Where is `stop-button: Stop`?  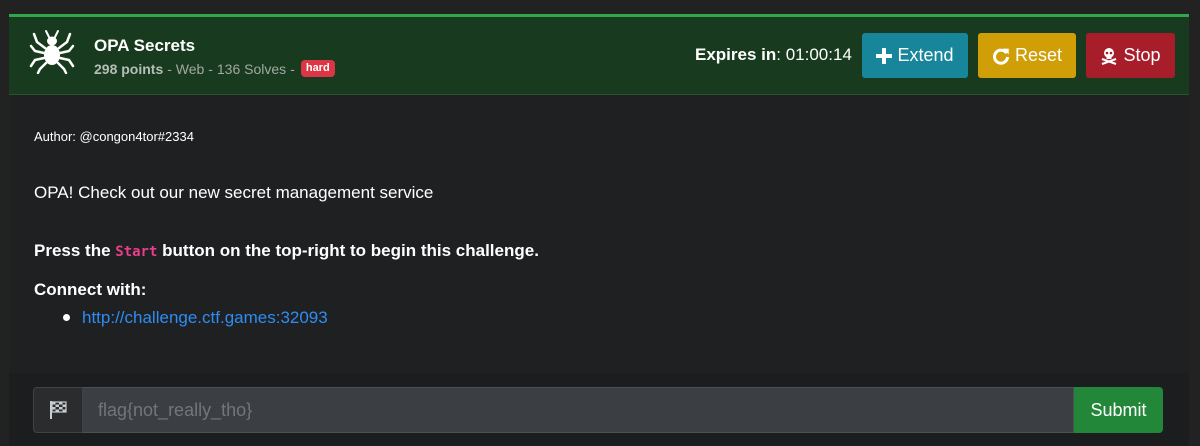 stop-button: Stop is located at coordinates (1130, 55).